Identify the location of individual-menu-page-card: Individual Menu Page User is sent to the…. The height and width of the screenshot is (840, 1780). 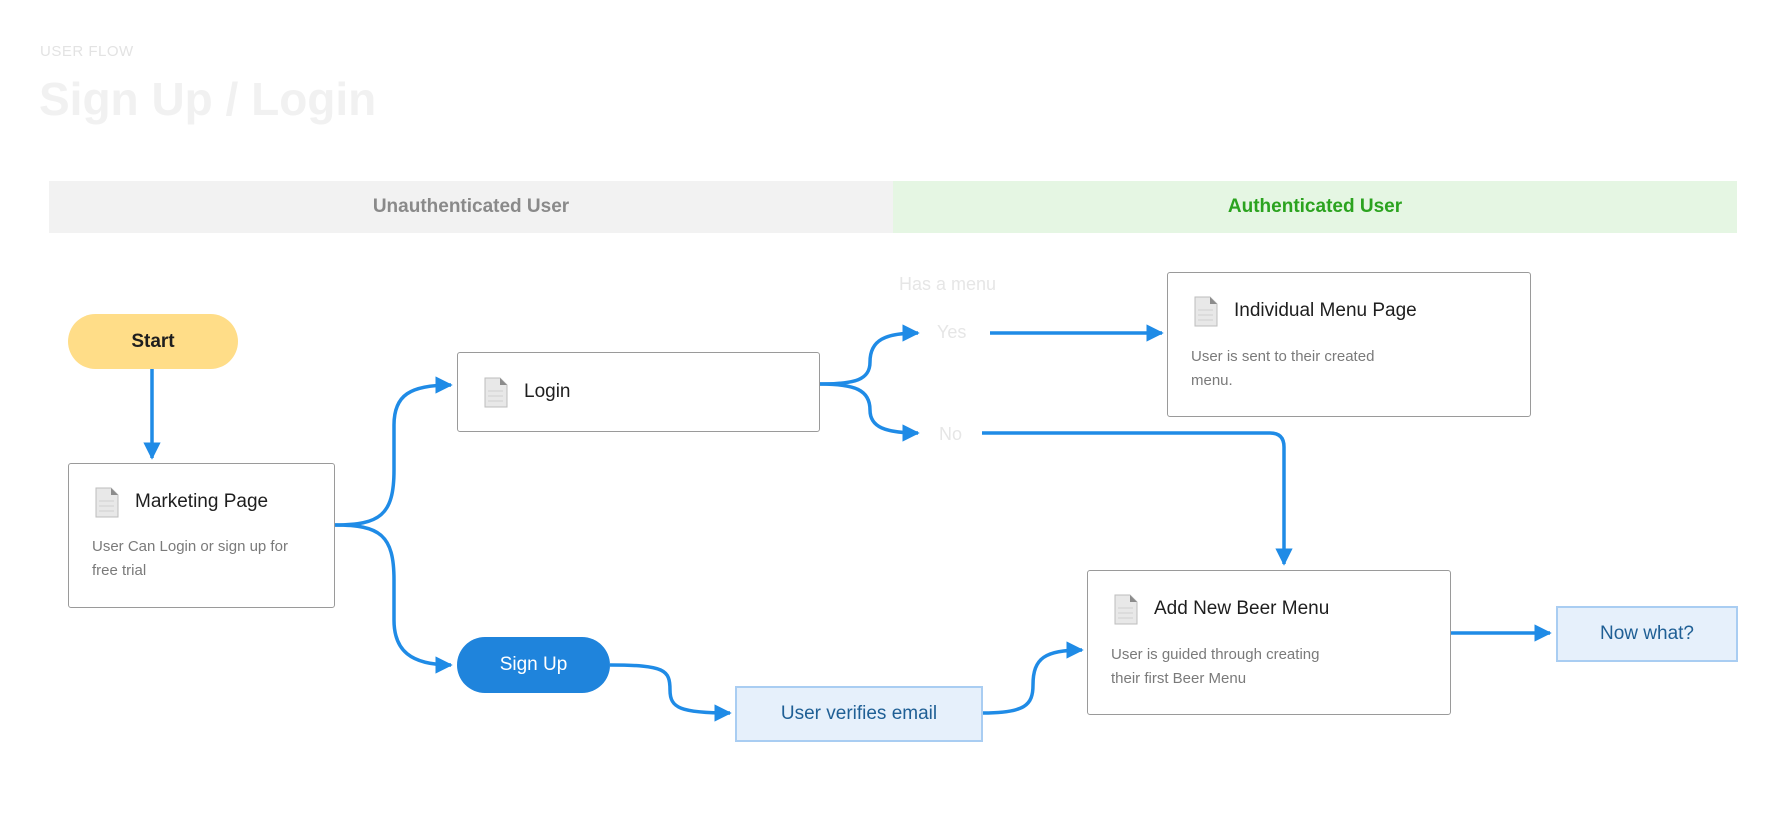
(1349, 344).